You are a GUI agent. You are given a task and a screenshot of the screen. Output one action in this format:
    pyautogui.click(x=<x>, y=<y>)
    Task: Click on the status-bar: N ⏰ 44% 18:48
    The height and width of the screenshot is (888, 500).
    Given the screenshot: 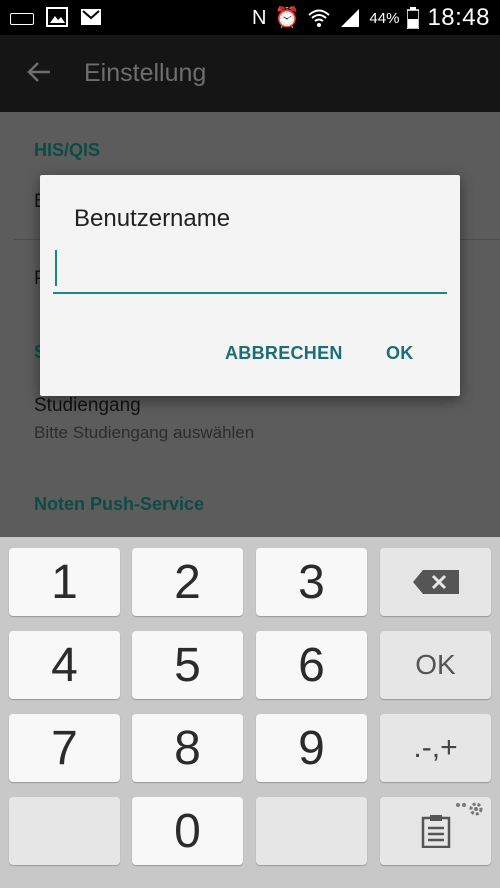 What is the action you would take?
    pyautogui.click(x=250, y=17)
    